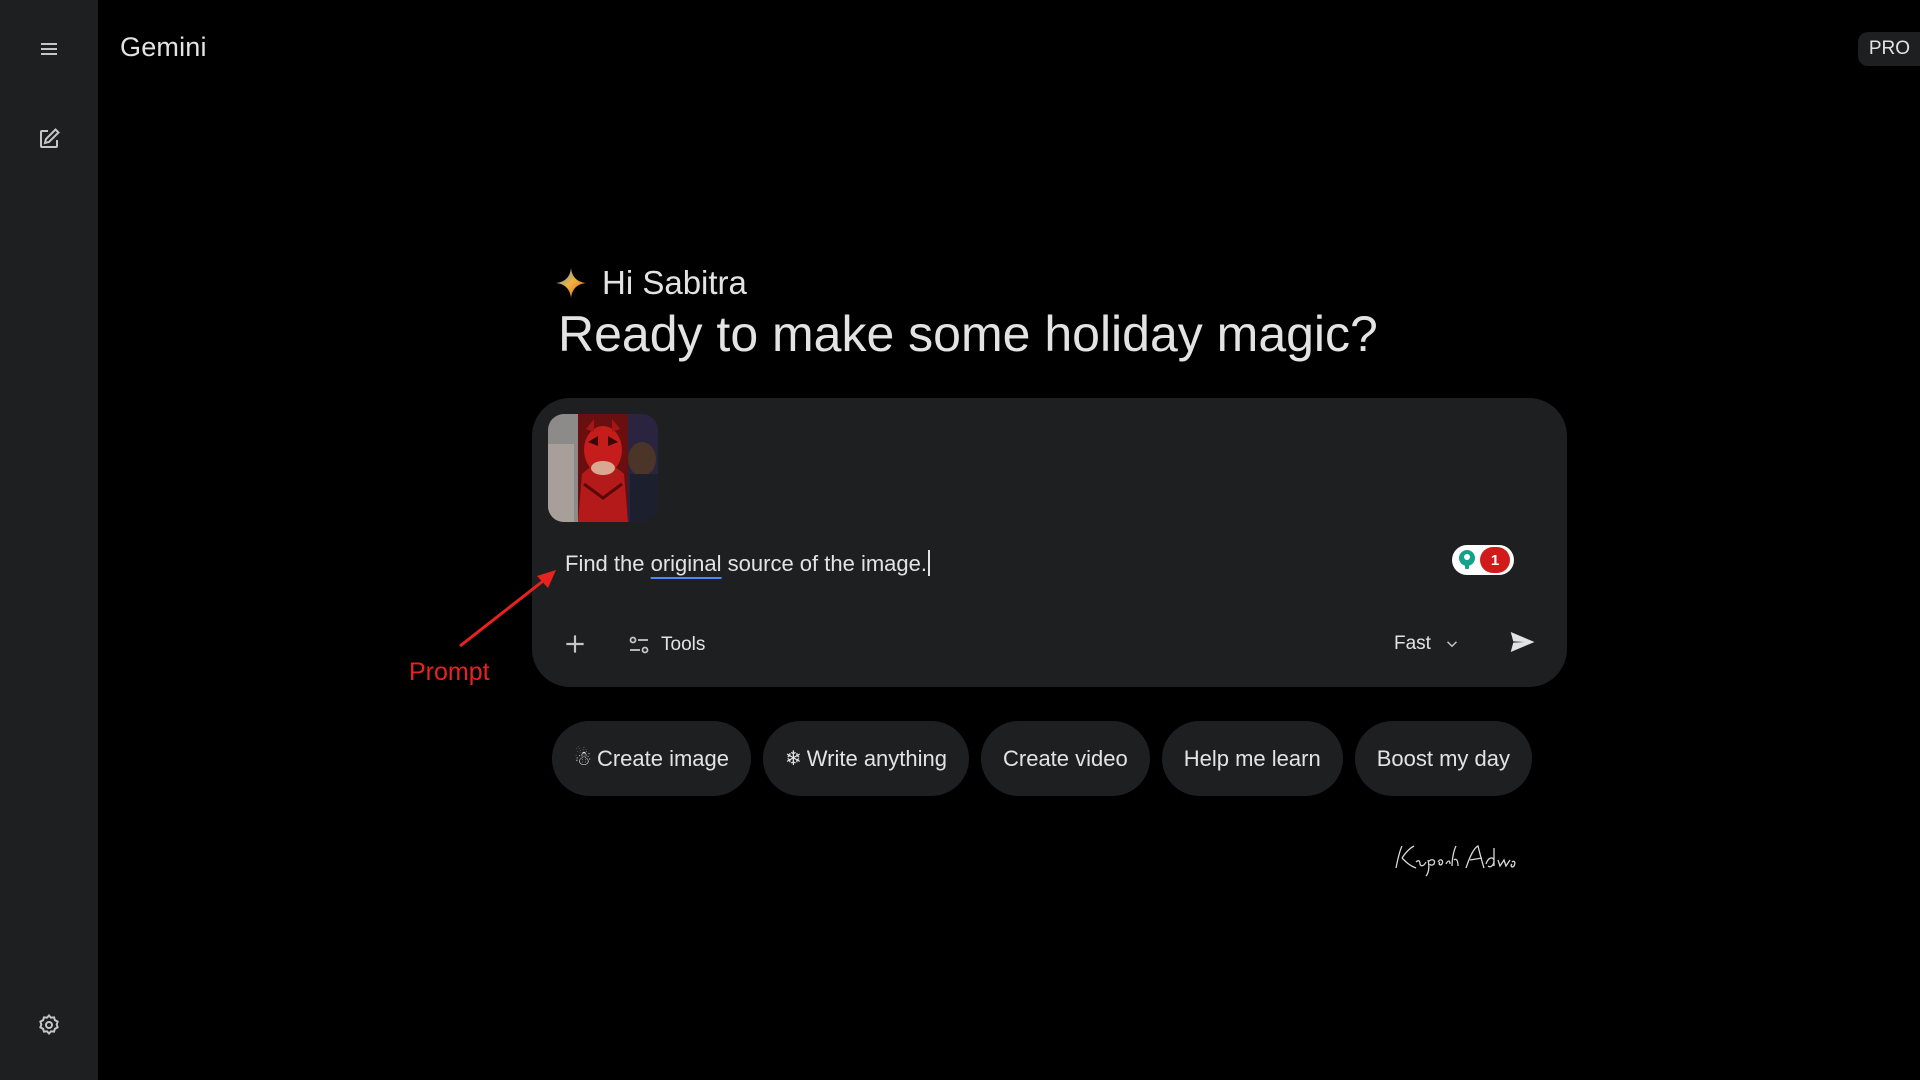  Describe the element at coordinates (449, 672) in the screenshot. I see `annotation-label: Prompt` at that location.